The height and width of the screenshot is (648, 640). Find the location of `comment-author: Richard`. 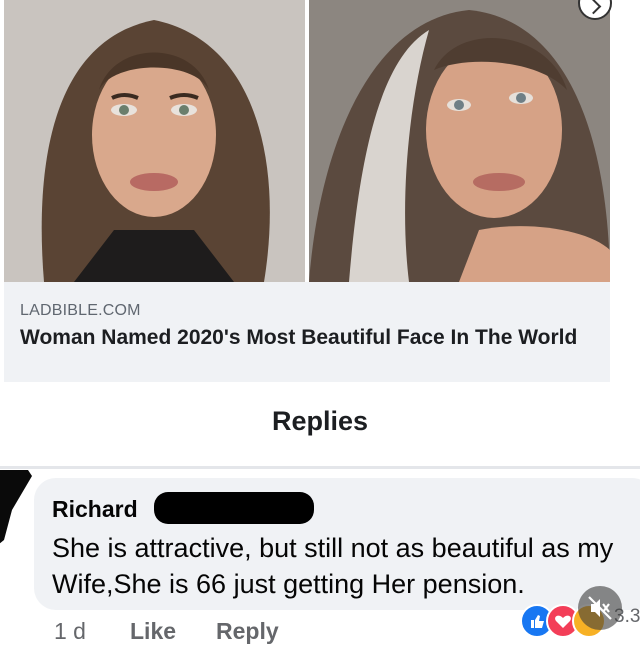

comment-author: Richard is located at coordinates (95, 509).